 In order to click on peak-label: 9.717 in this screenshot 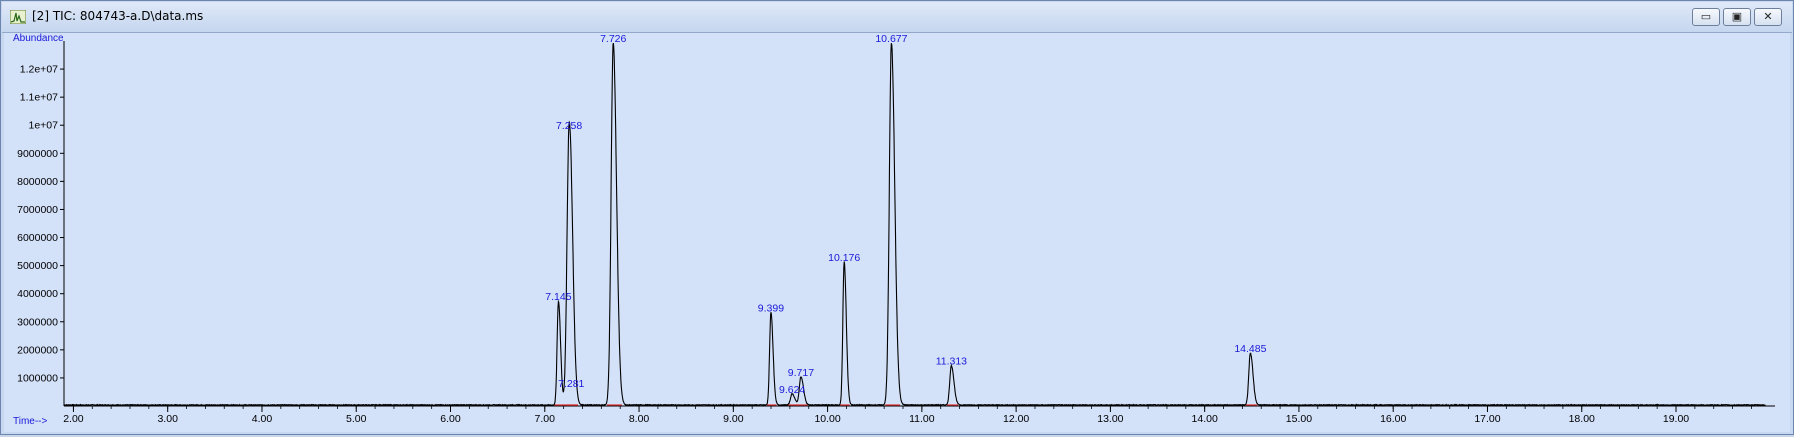, I will do `click(801, 373)`.